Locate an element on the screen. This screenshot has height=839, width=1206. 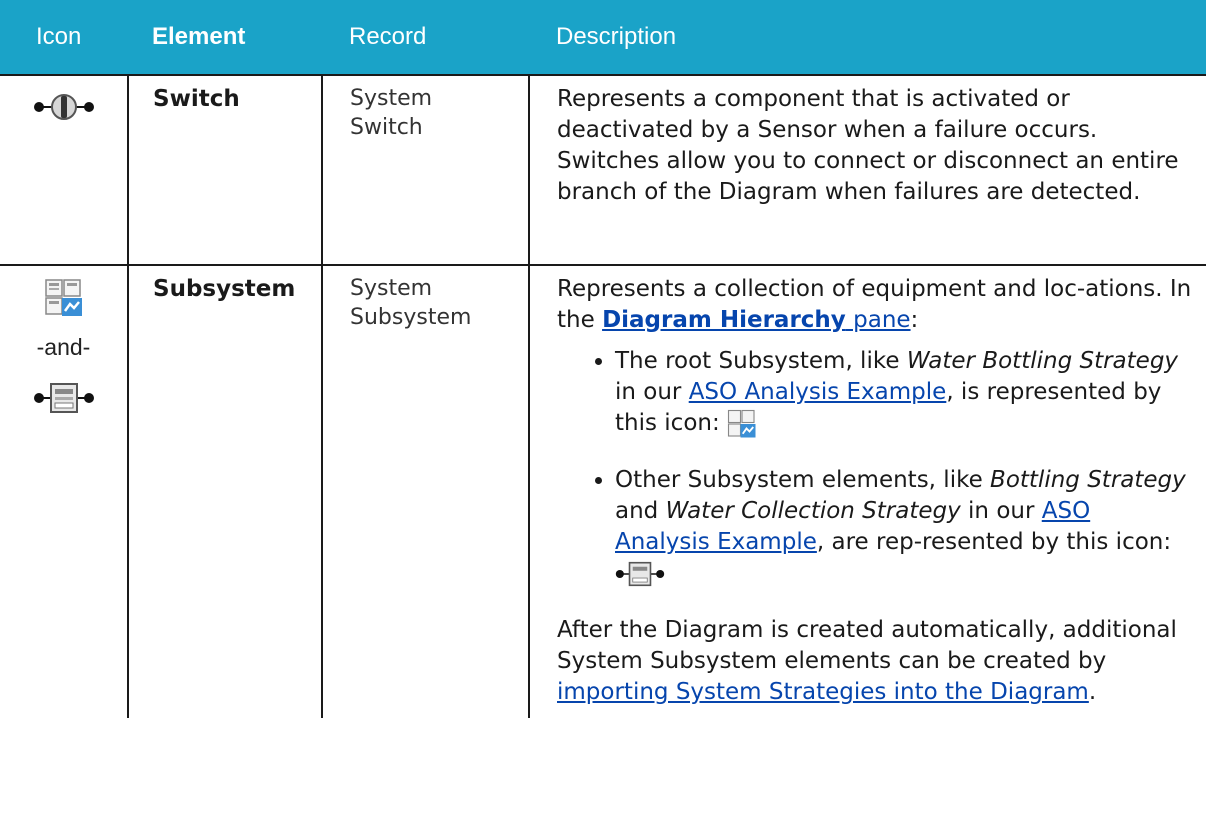
header-record: Record is located at coordinates (425, 37).